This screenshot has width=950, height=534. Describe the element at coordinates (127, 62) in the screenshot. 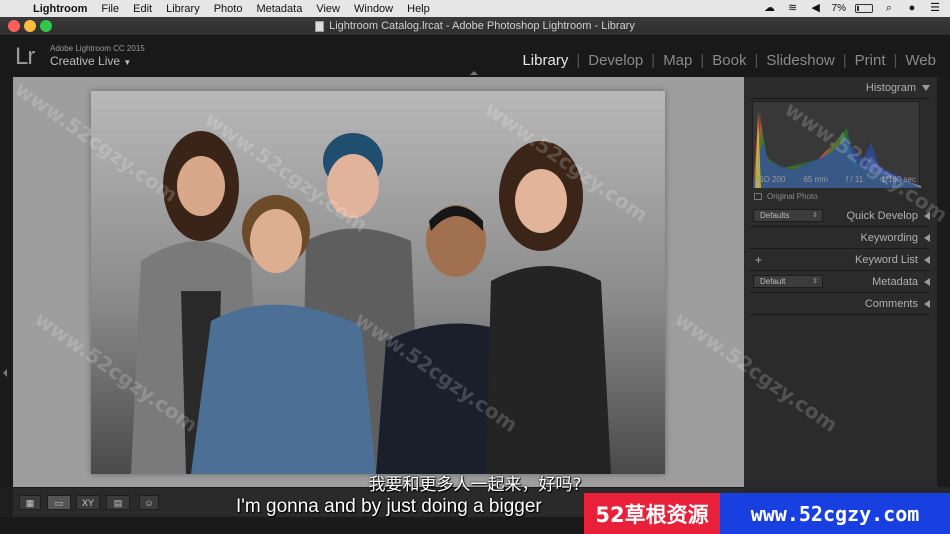

I see `chevron-down-icon: ▼` at that location.